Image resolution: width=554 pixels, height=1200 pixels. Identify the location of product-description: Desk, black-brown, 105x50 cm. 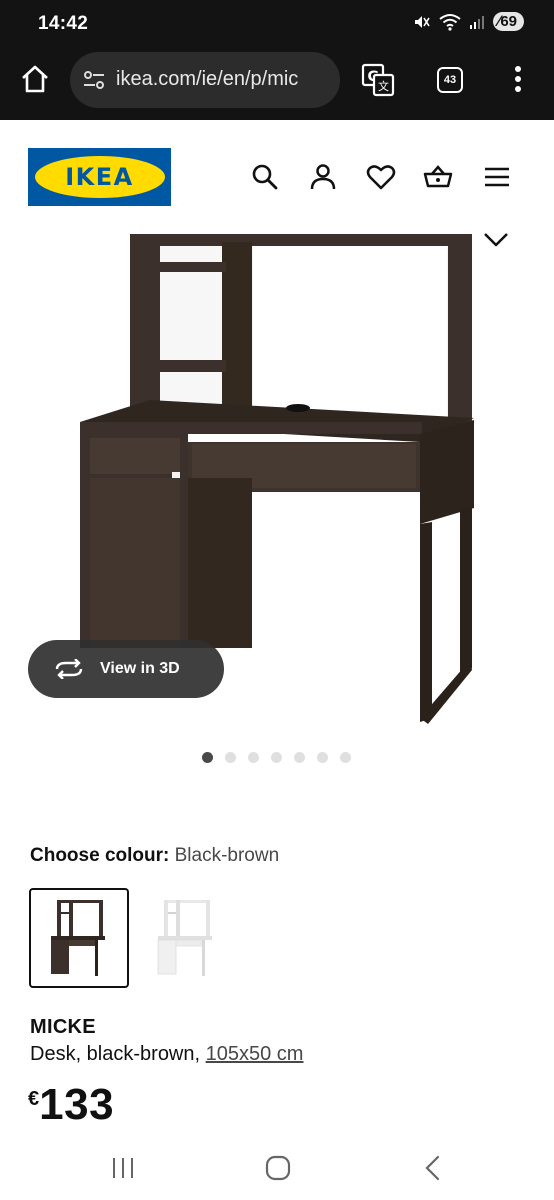
(166, 1054).